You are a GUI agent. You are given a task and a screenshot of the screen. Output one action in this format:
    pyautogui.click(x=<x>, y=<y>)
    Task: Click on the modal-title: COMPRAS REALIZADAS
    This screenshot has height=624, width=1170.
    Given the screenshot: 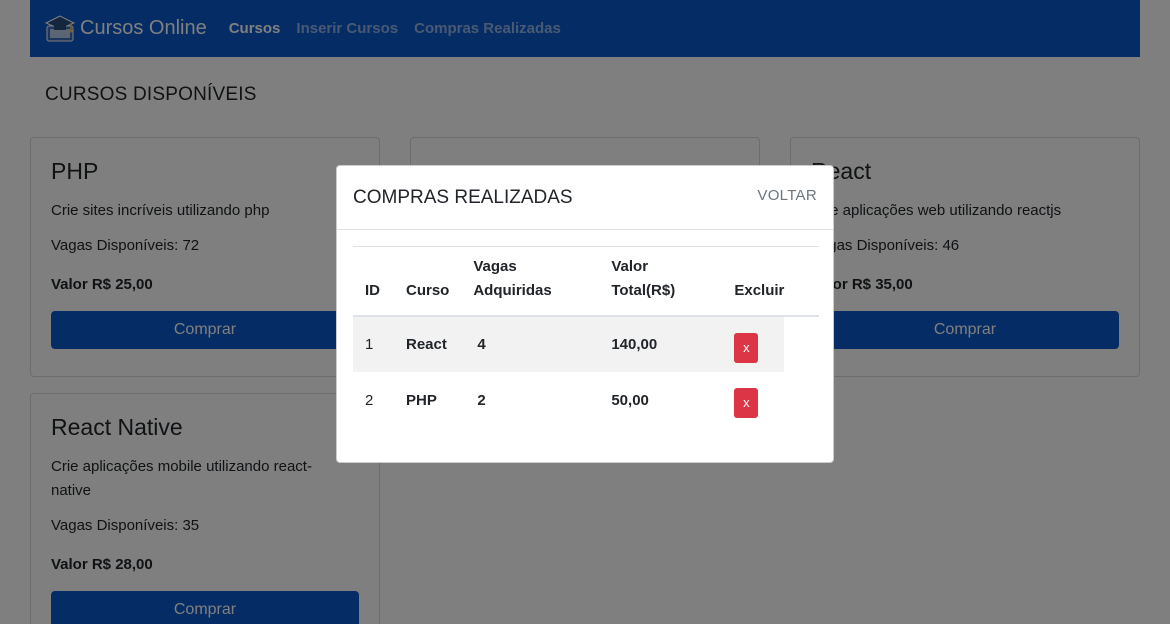 What is the action you would take?
    pyautogui.click(x=463, y=197)
    